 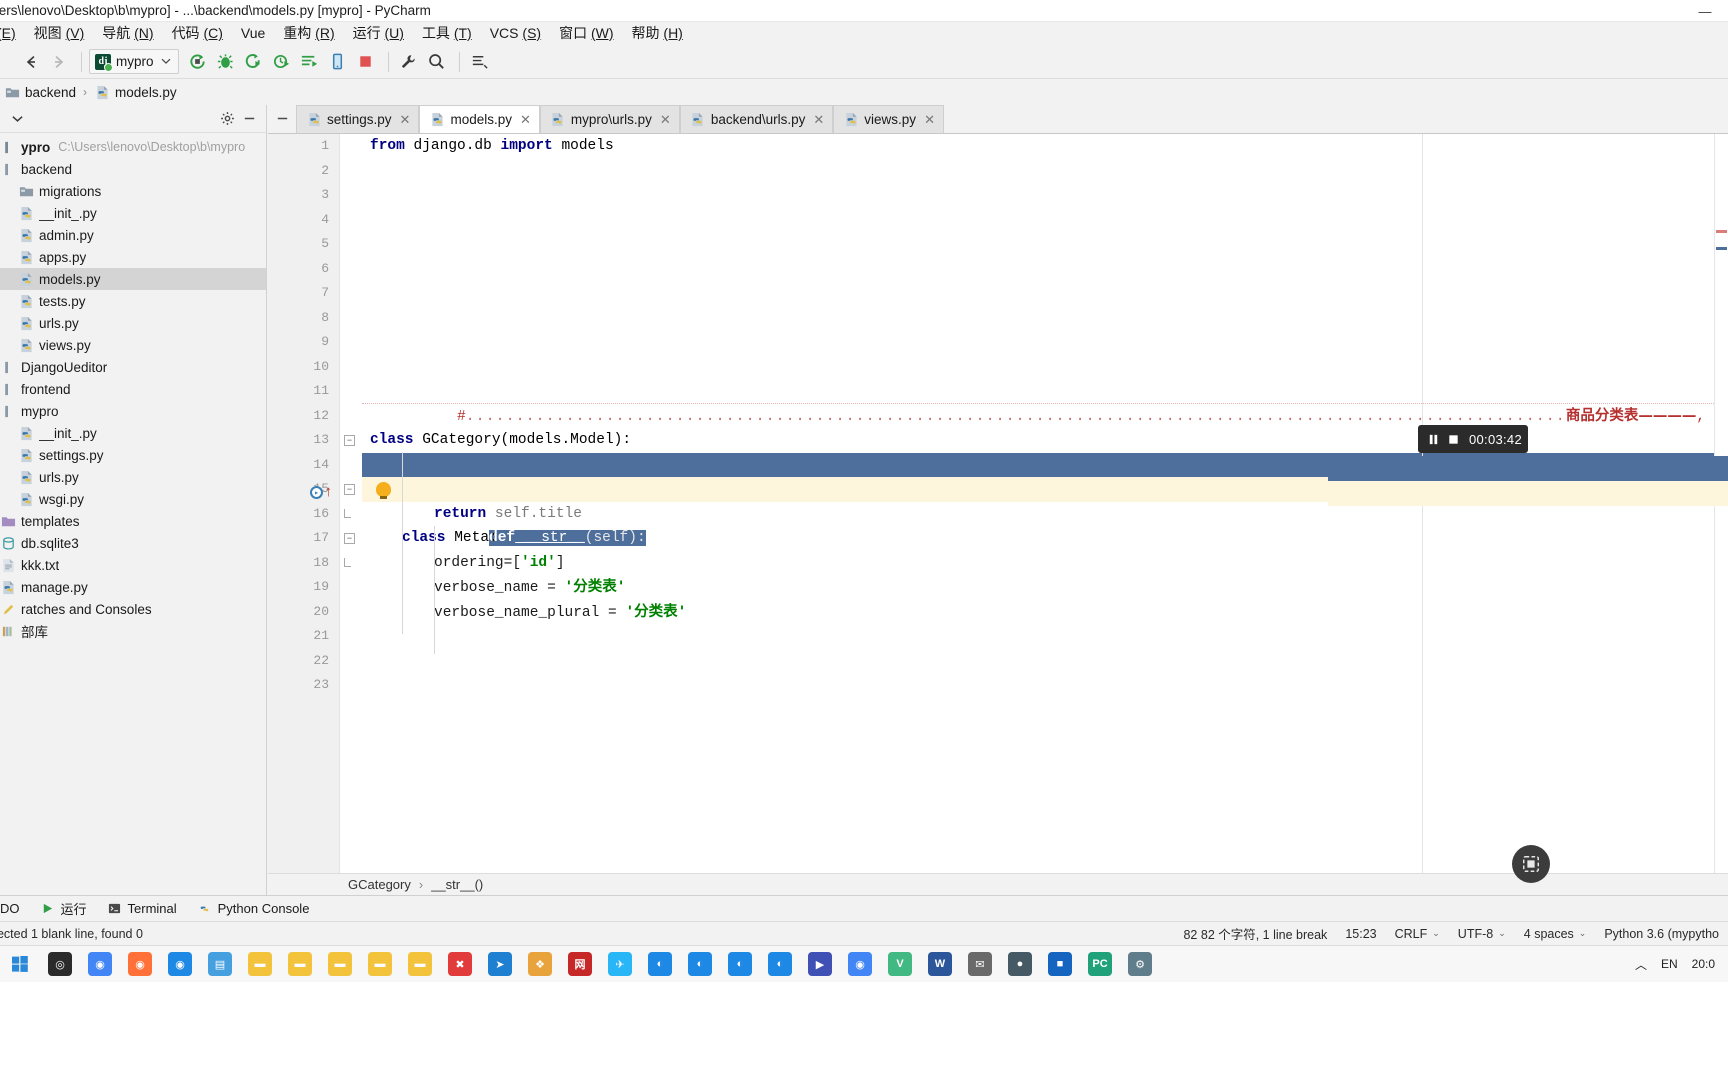 What do you see at coordinates (1433, 439) in the screenshot?
I see `pause-icon` at bounding box center [1433, 439].